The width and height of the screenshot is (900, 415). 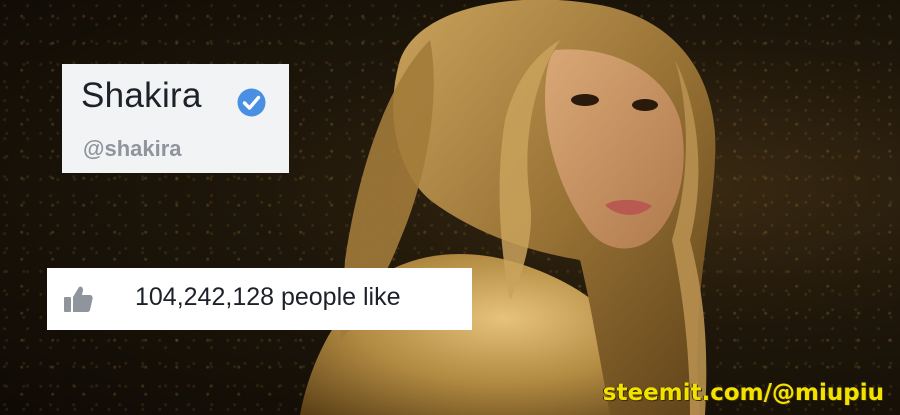 What do you see at coordinates (78, 299) in the screenshot?
I see `thumbs-up-icon` at bounding box center [78, 299].